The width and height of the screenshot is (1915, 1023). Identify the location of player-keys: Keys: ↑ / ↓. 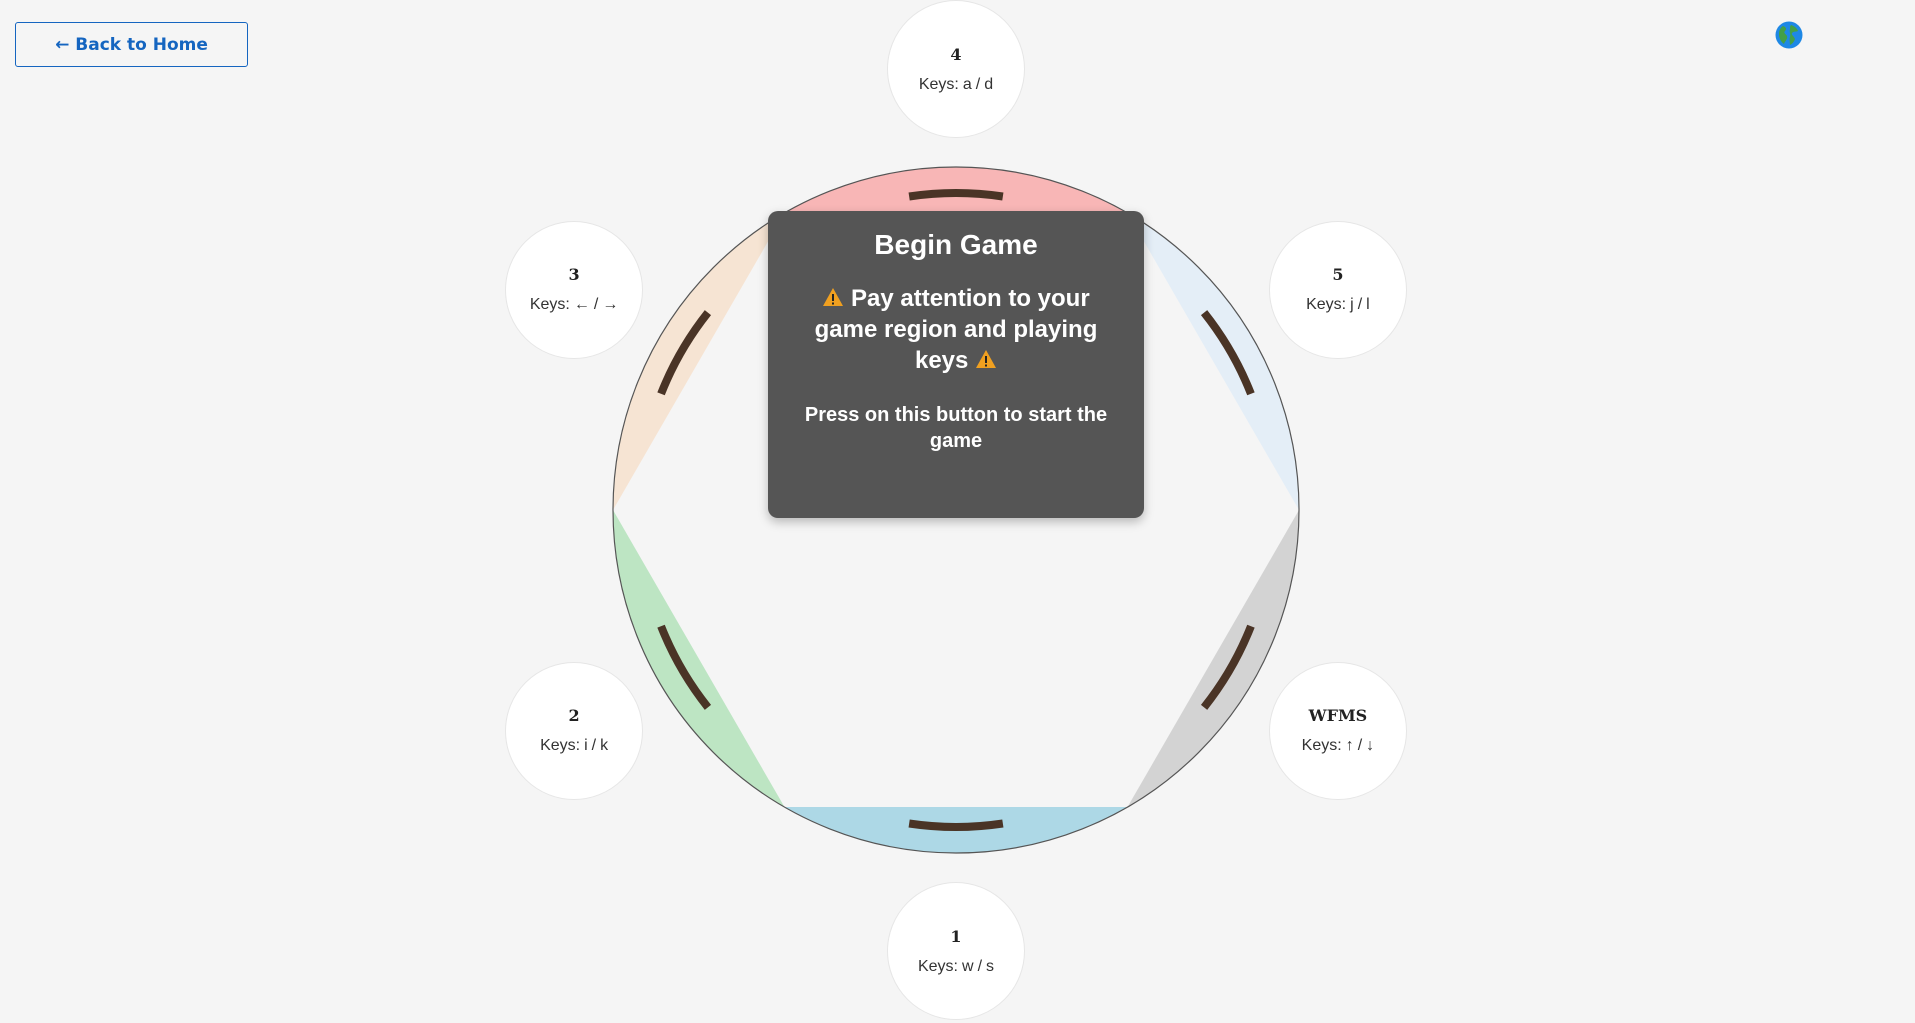
(1338, 746).